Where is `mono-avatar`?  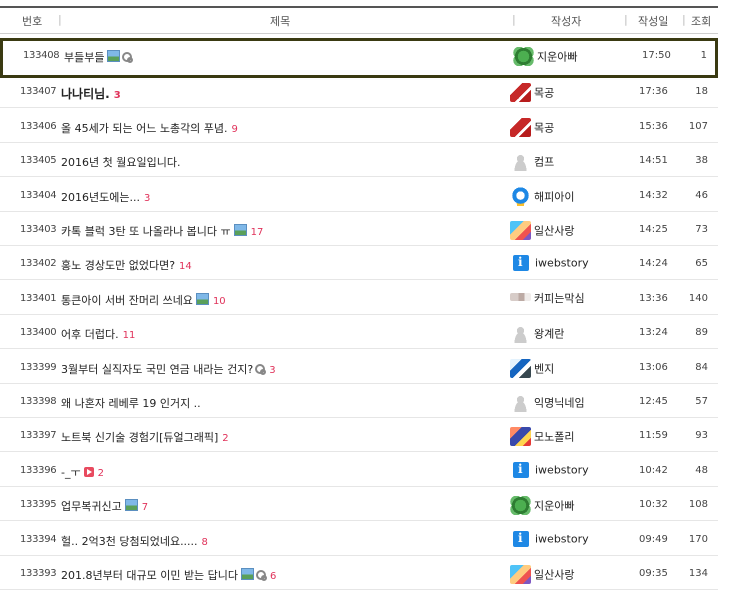
mono-avatar is located at coordinates (520, 437).